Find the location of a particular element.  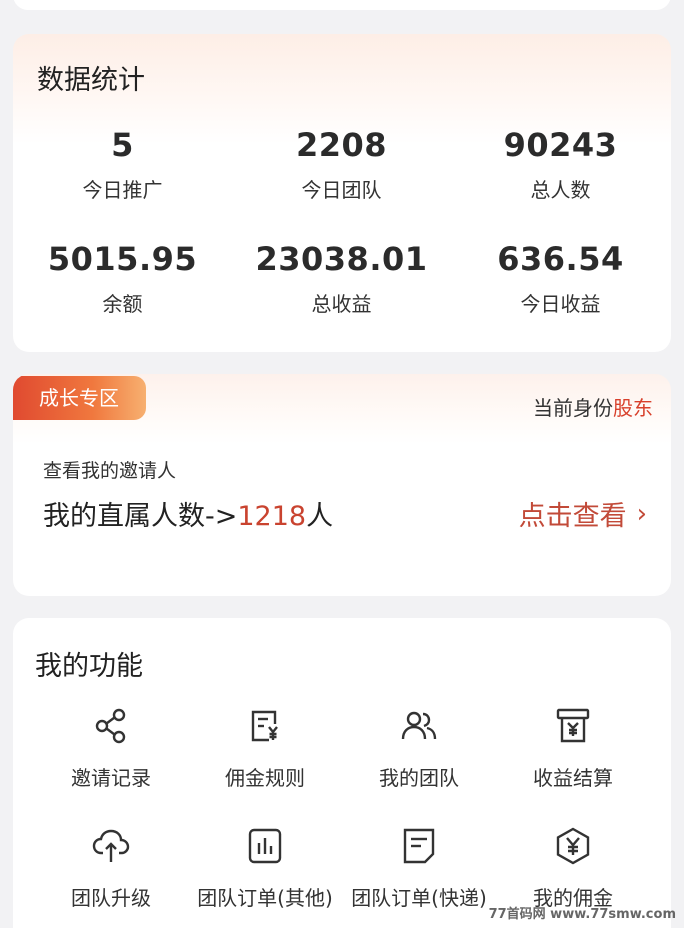

click-to-view-button: 点击查看 › is located at coordinates (583, 513).